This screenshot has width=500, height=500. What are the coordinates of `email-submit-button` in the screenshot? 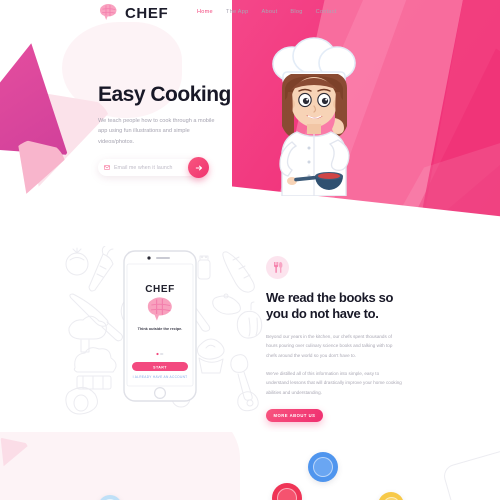 It's located at (198, 168).